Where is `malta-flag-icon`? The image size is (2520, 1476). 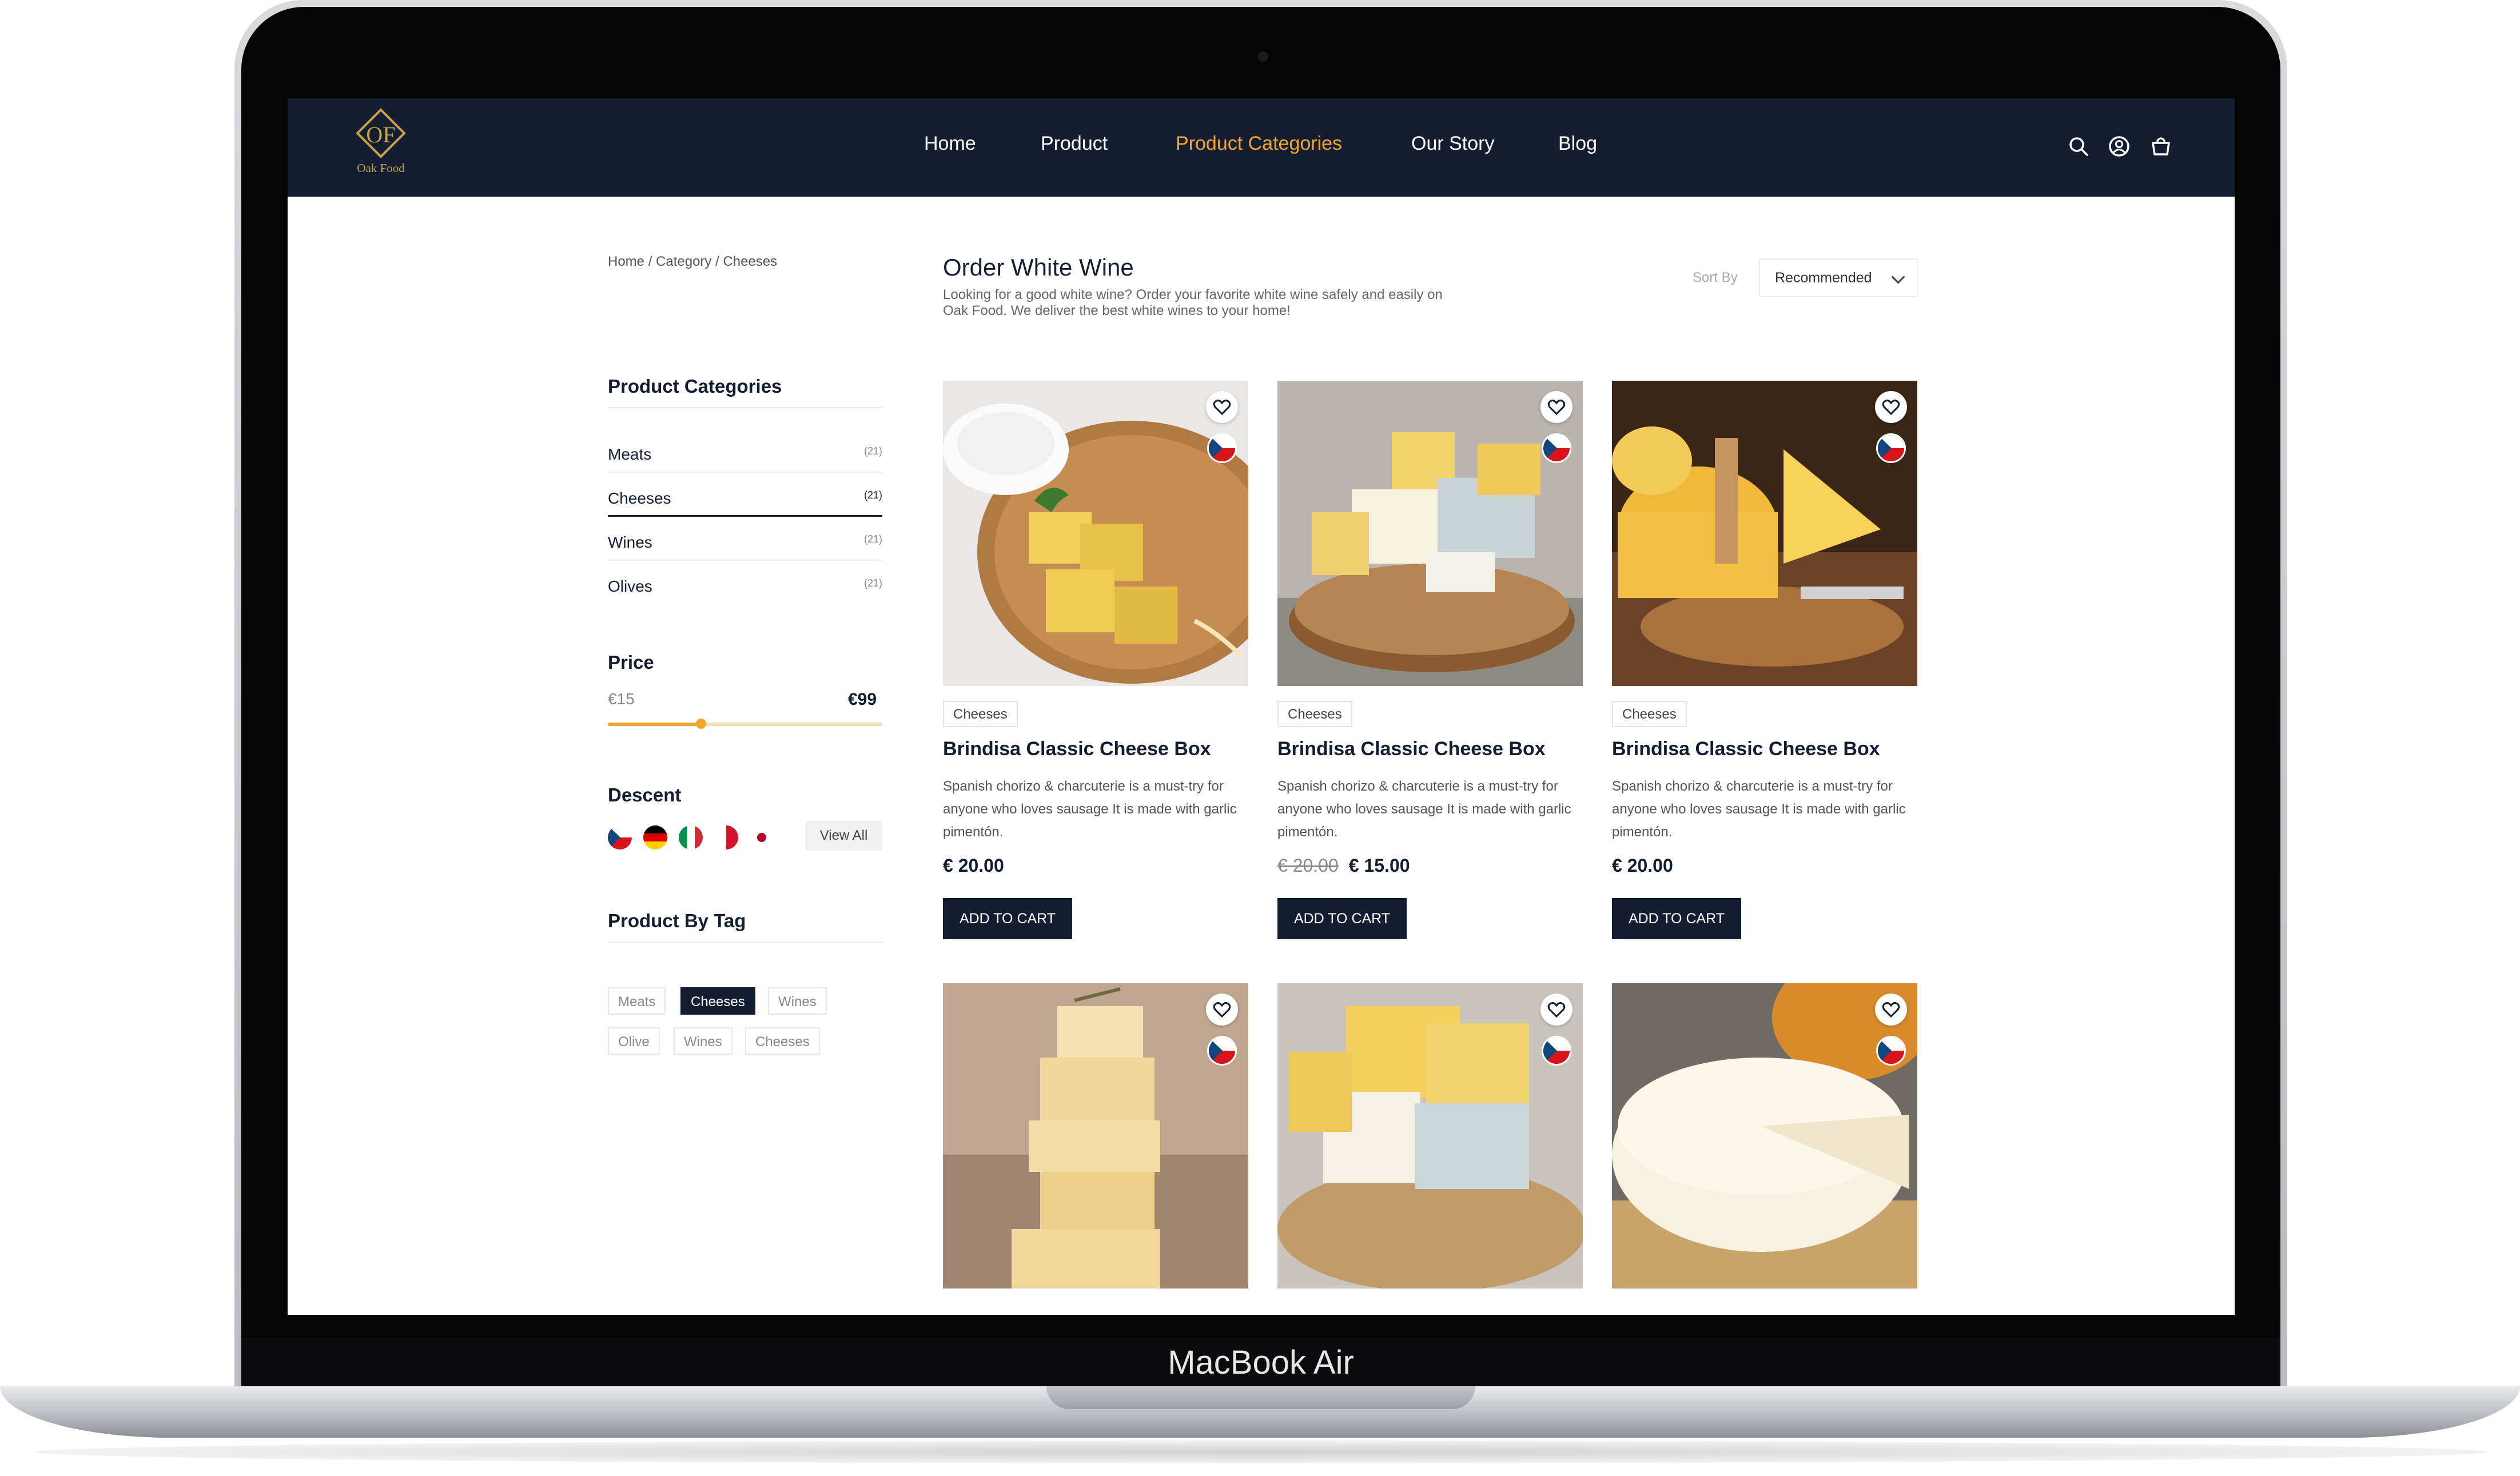
malta-flag-icon is located at coordinates (726, 837).